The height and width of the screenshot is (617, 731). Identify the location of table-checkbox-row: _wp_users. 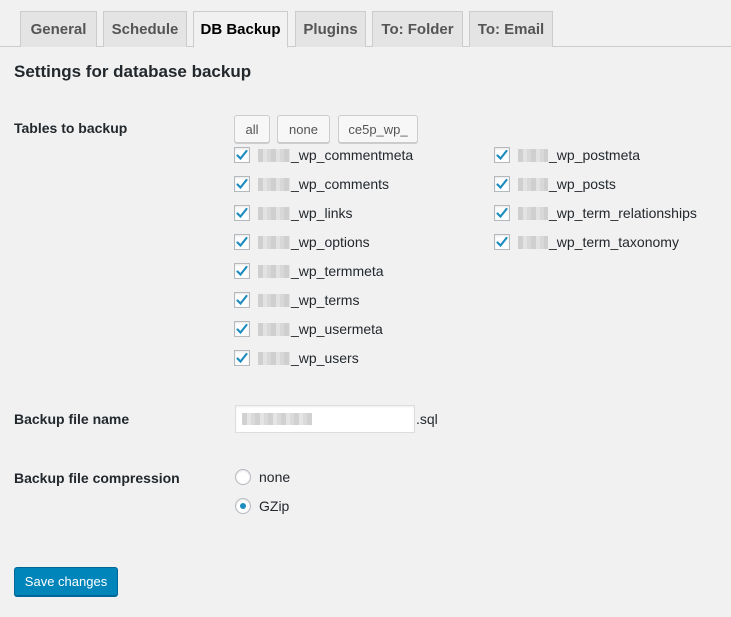
(296, 358).